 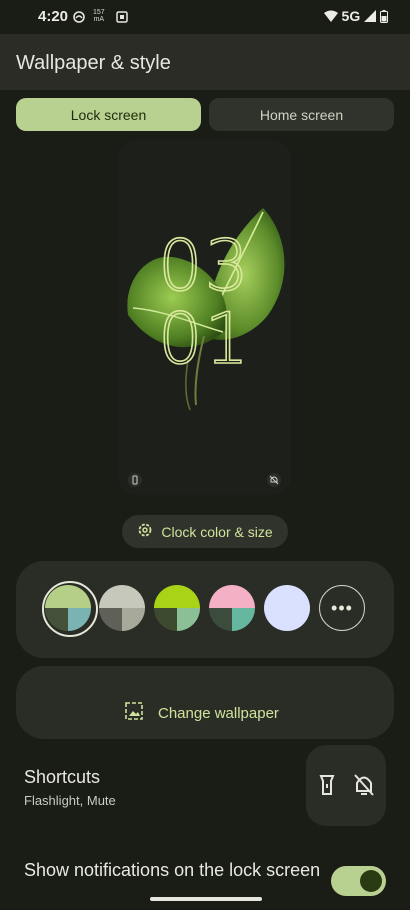 I want to click on tab-lock-screen: Lock screen, so click(x=108, y=114).